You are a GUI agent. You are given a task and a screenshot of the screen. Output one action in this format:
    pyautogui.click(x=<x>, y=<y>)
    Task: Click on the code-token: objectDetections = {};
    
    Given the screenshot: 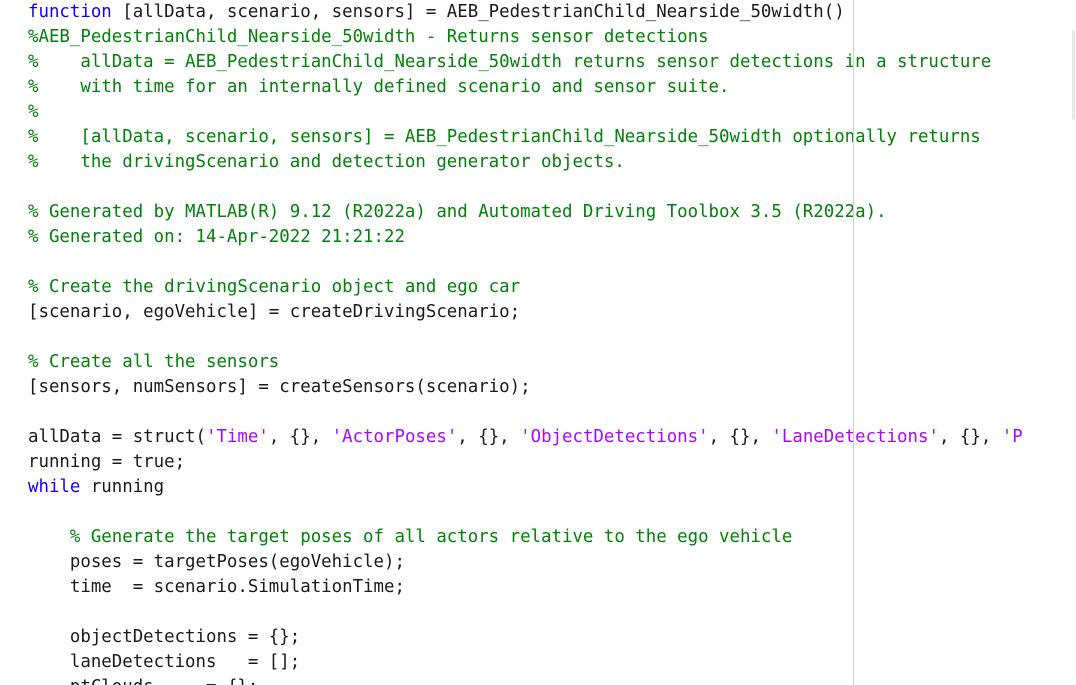 What is the action you would take?
    pyautogui.click(x=164, y=637)
    